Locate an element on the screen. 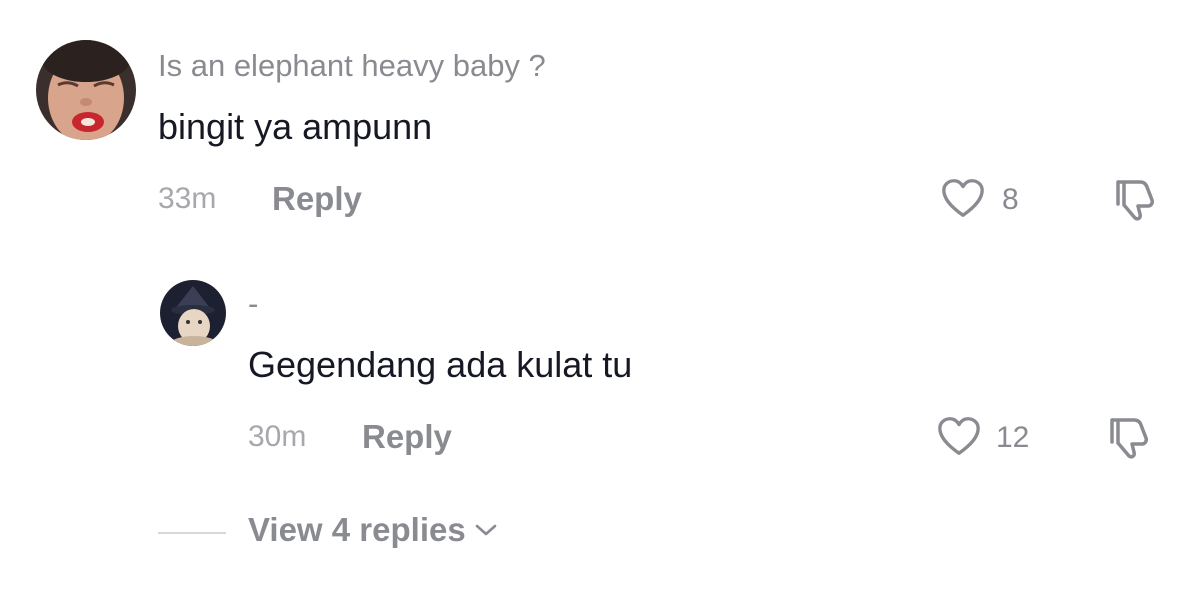 Image resolution: width=1200 pixels, height=593 pixels. reply-timestamp: 30m is located at coordinates (277, 436).